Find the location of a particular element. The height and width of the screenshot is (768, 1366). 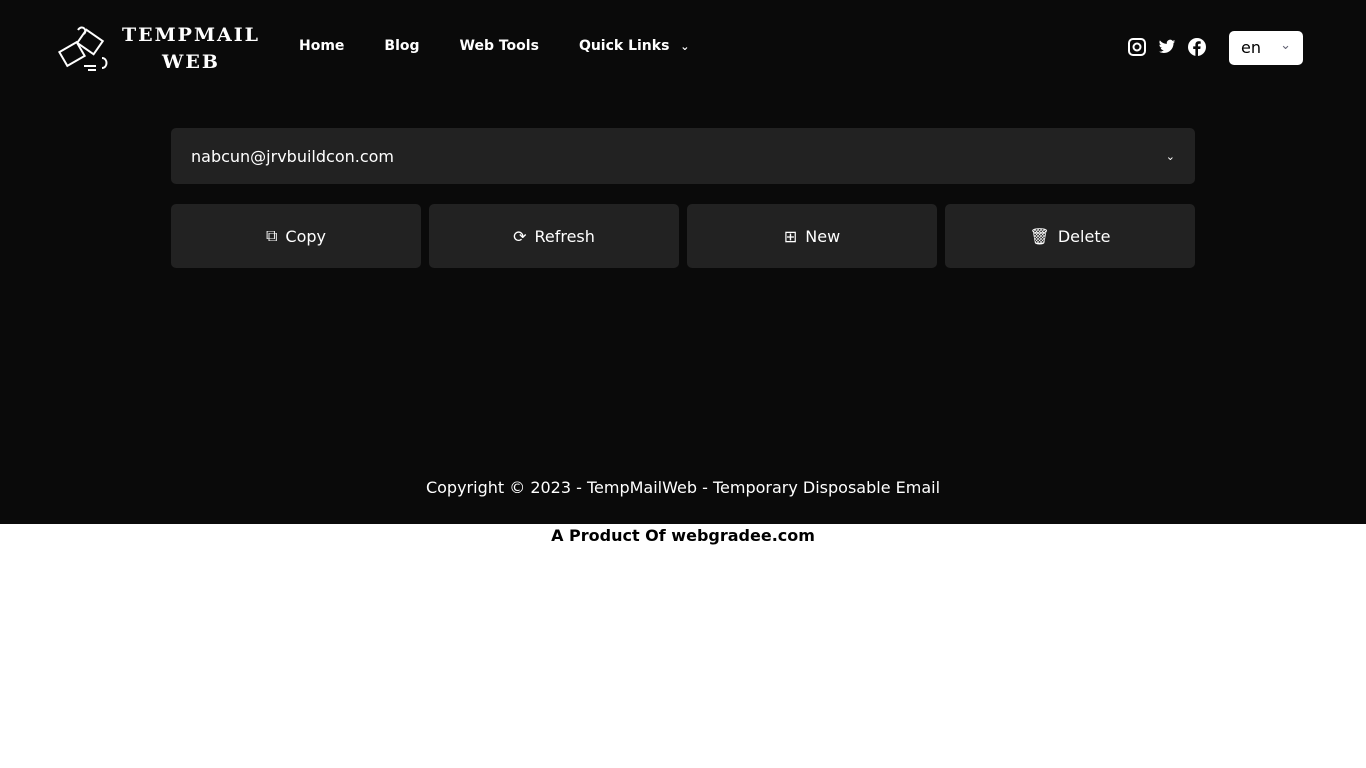

new-button: ⊞ New is located at coordinates (812, 236).